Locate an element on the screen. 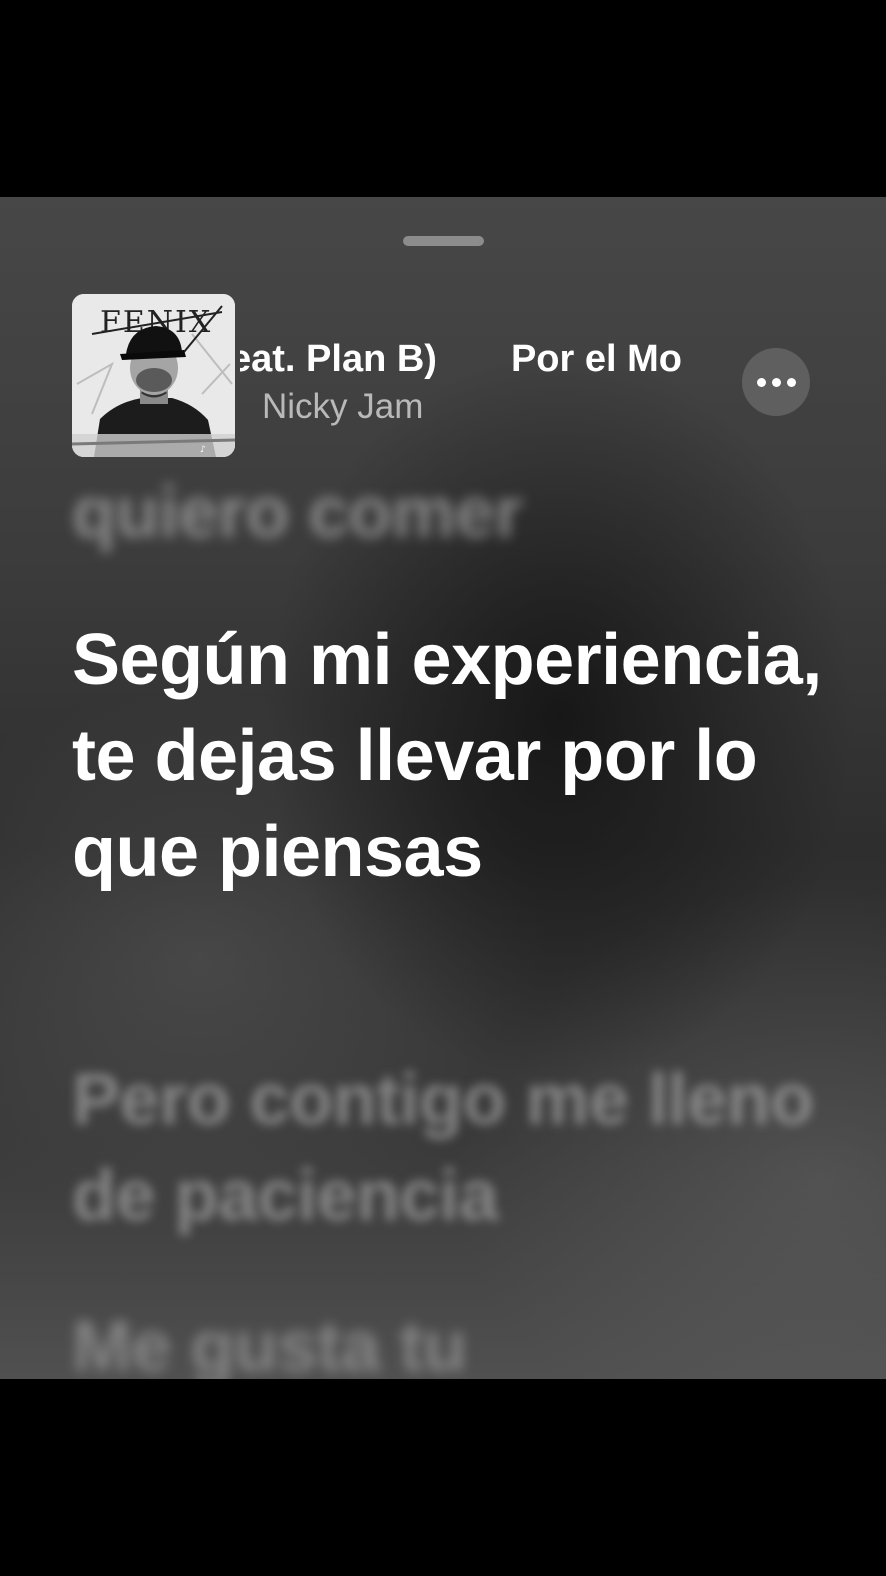 This screenshot has width=886, height=1576. letterbox-bottom is located at coordinates (443, 1477).